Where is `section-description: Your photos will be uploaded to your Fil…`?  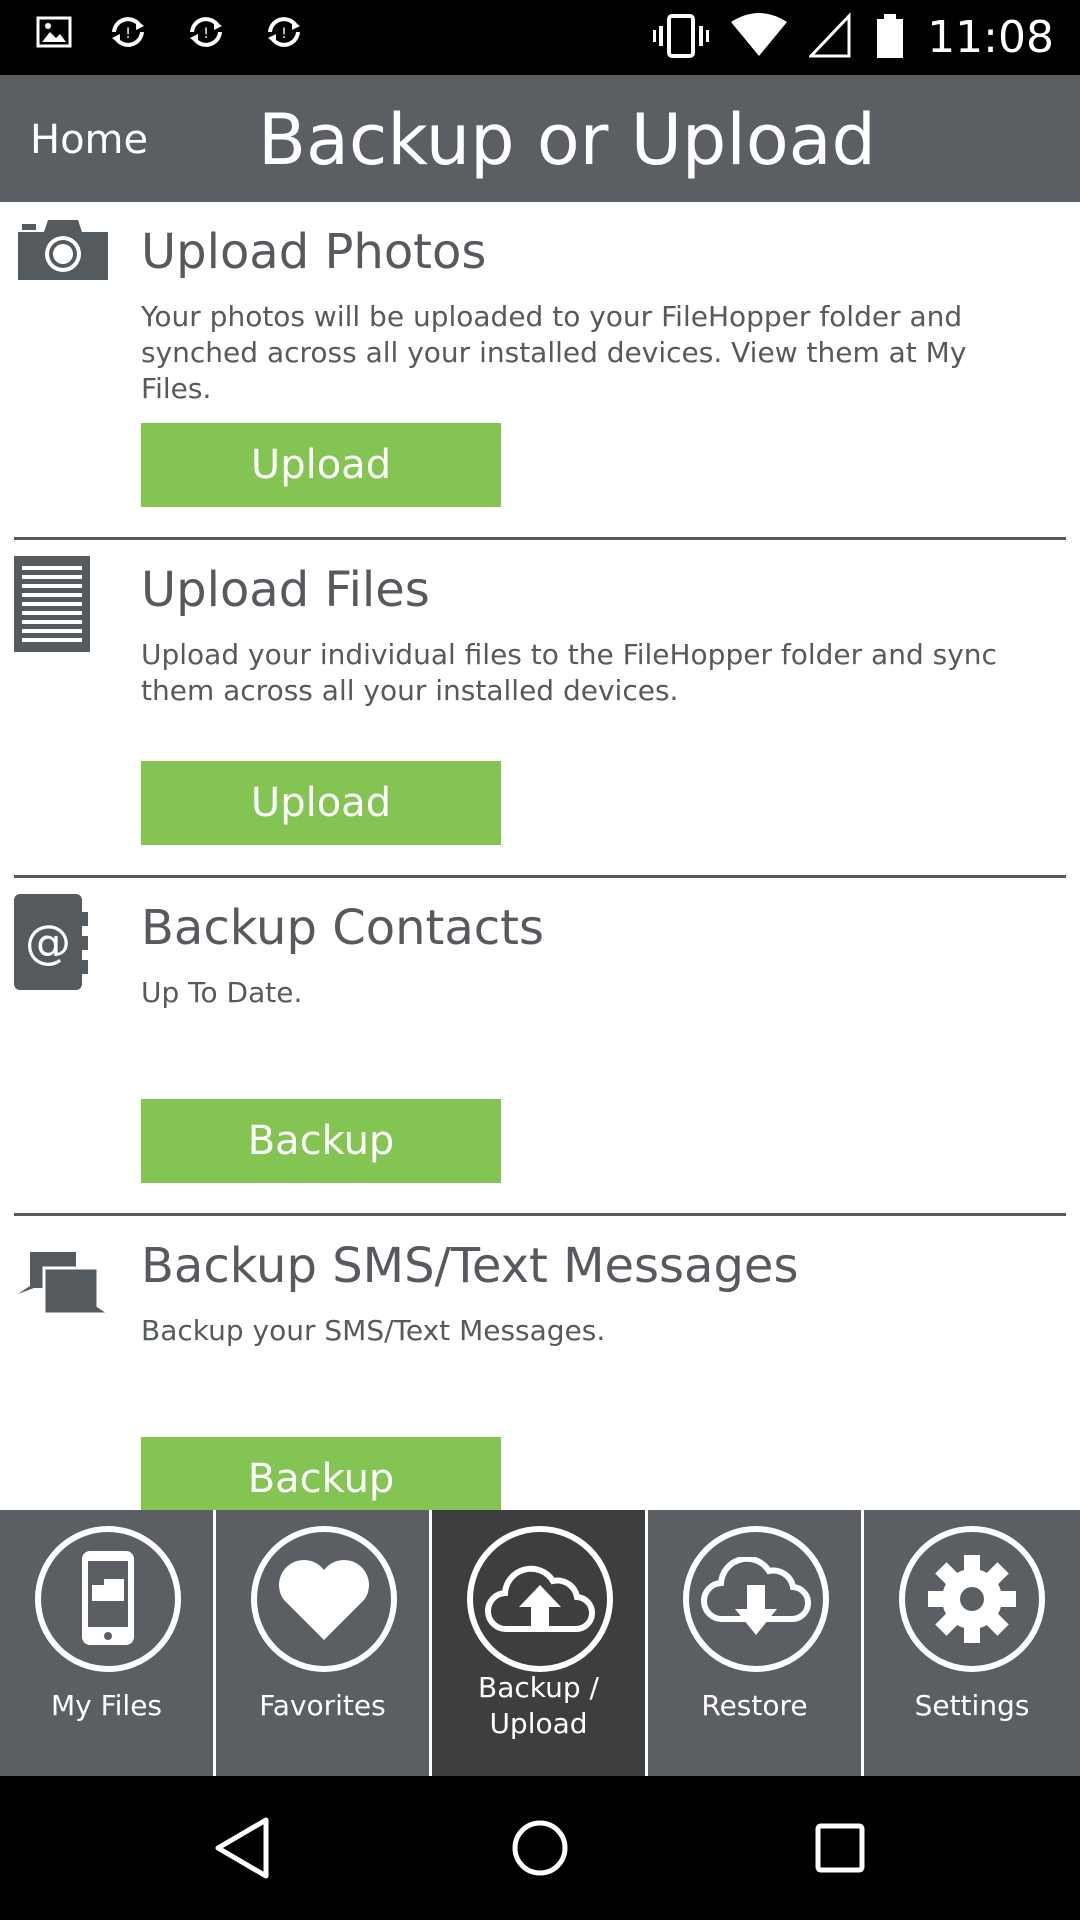 section-description: Your photos will be uploaded to your Fil… is located at coordinates (554, 352).